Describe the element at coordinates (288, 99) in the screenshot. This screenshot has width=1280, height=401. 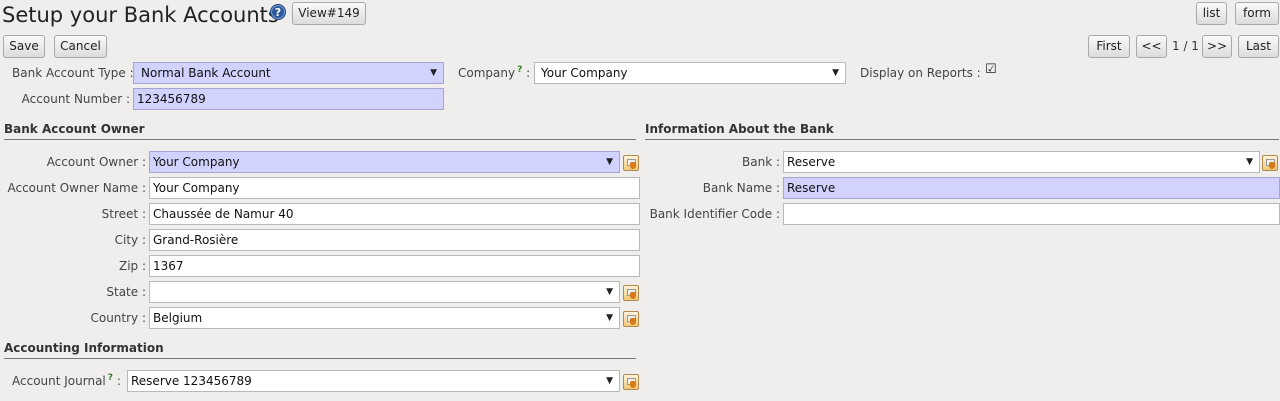
I see `account-number-input: 123456789` at that location.